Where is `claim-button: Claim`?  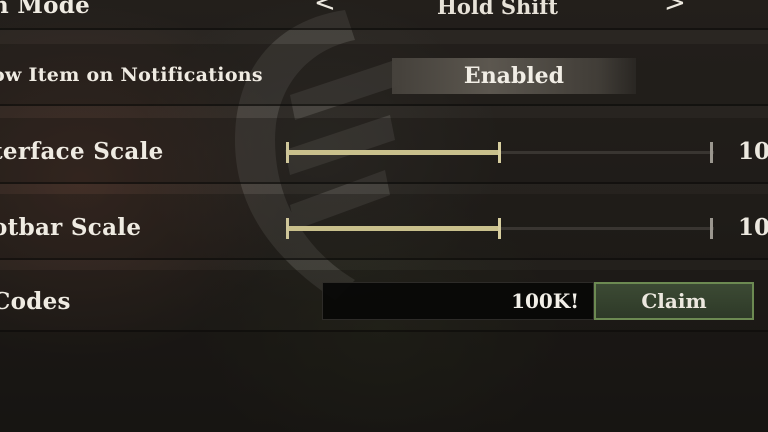 claim-button: Claim is located at coordinates (674, 301).